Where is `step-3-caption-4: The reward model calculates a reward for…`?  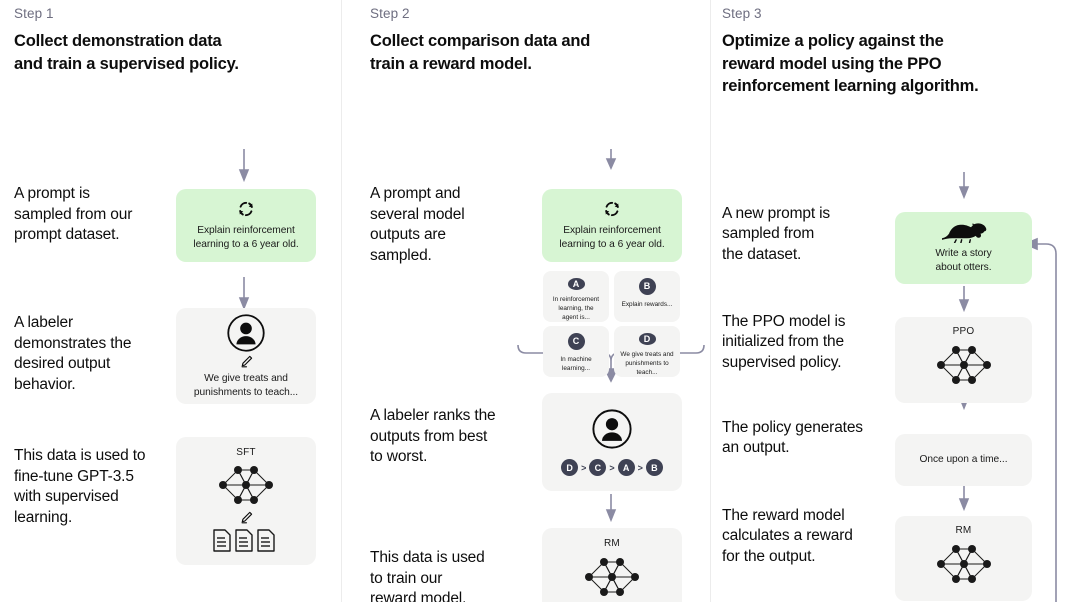 step-3-caption-4: The reward model calculates a reward for… is located at coordinates (787, 535).